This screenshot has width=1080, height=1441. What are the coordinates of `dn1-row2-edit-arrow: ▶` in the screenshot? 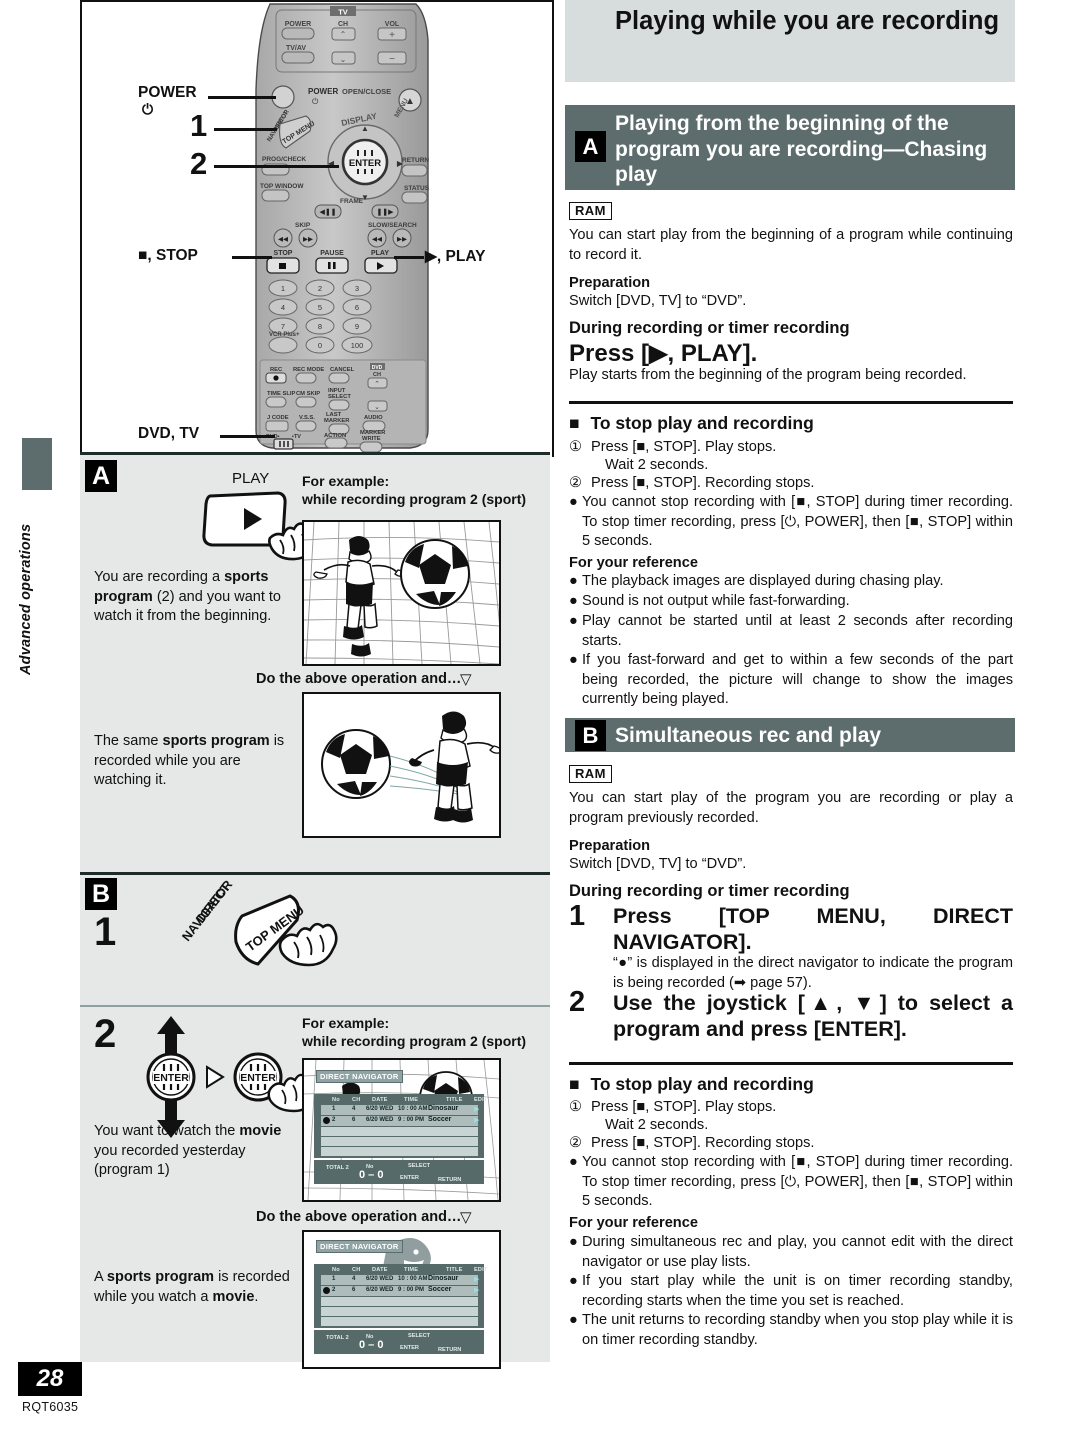 It's located at (477, 1120).